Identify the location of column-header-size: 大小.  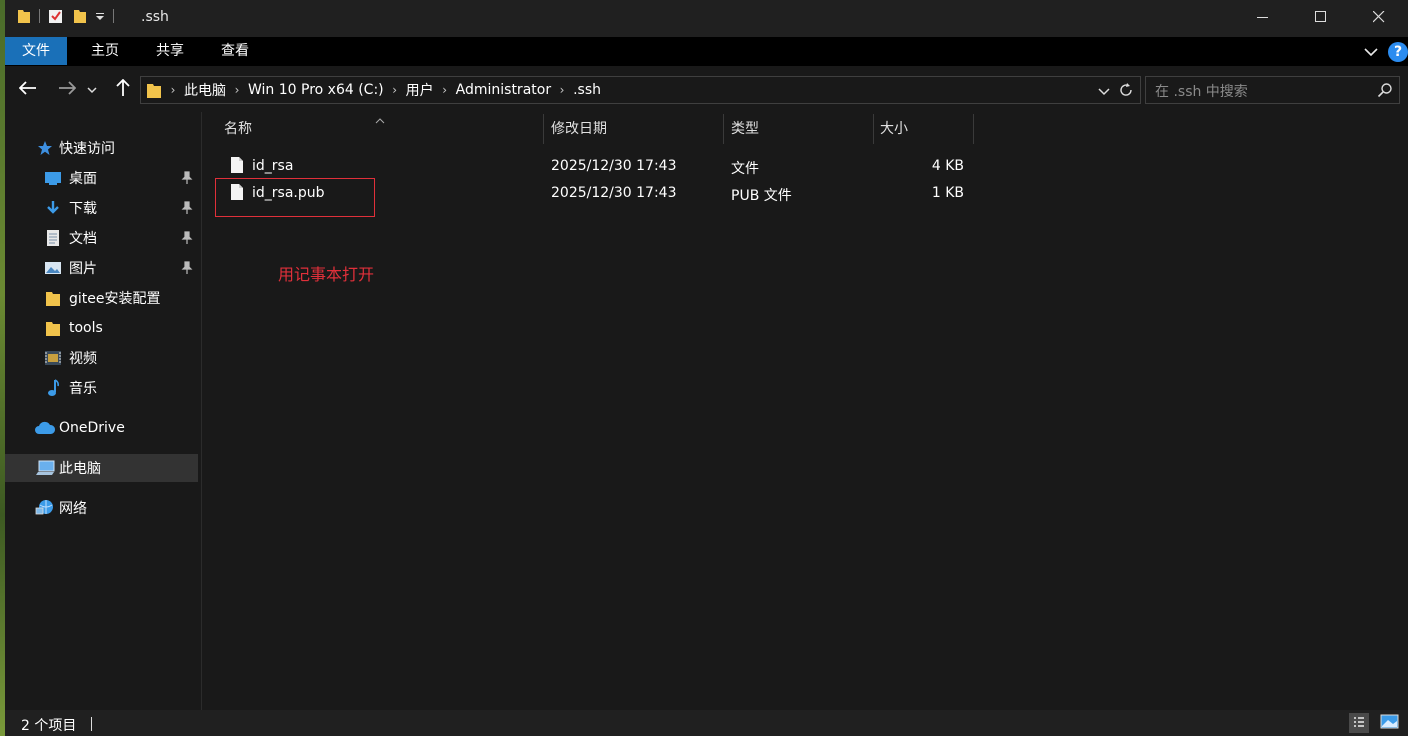
(894, 128).